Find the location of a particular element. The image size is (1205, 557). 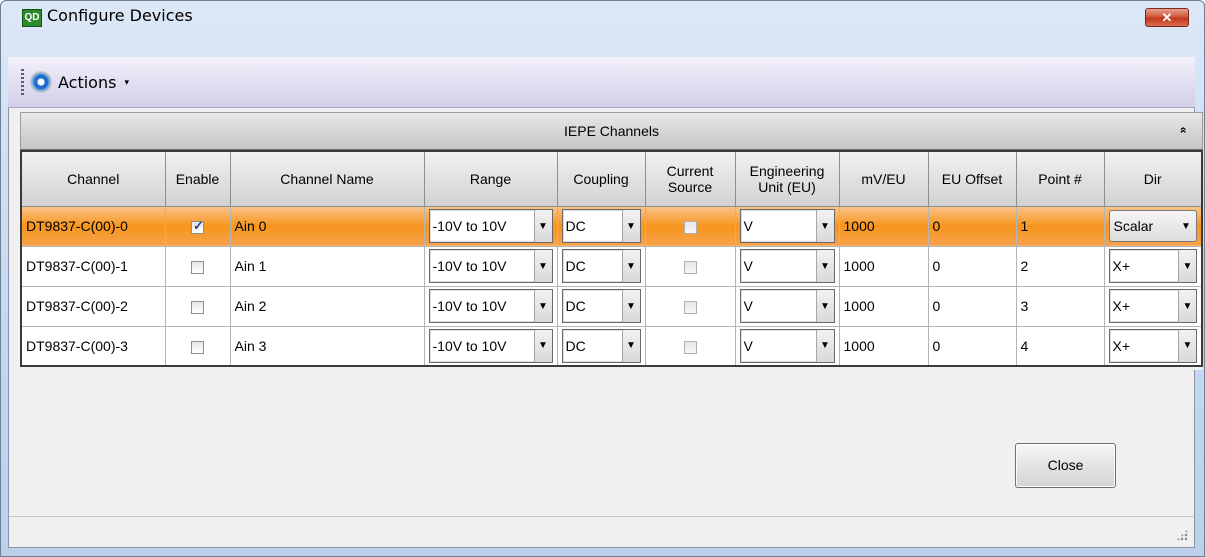

column-header: Range is located at coordinates (490, 178).